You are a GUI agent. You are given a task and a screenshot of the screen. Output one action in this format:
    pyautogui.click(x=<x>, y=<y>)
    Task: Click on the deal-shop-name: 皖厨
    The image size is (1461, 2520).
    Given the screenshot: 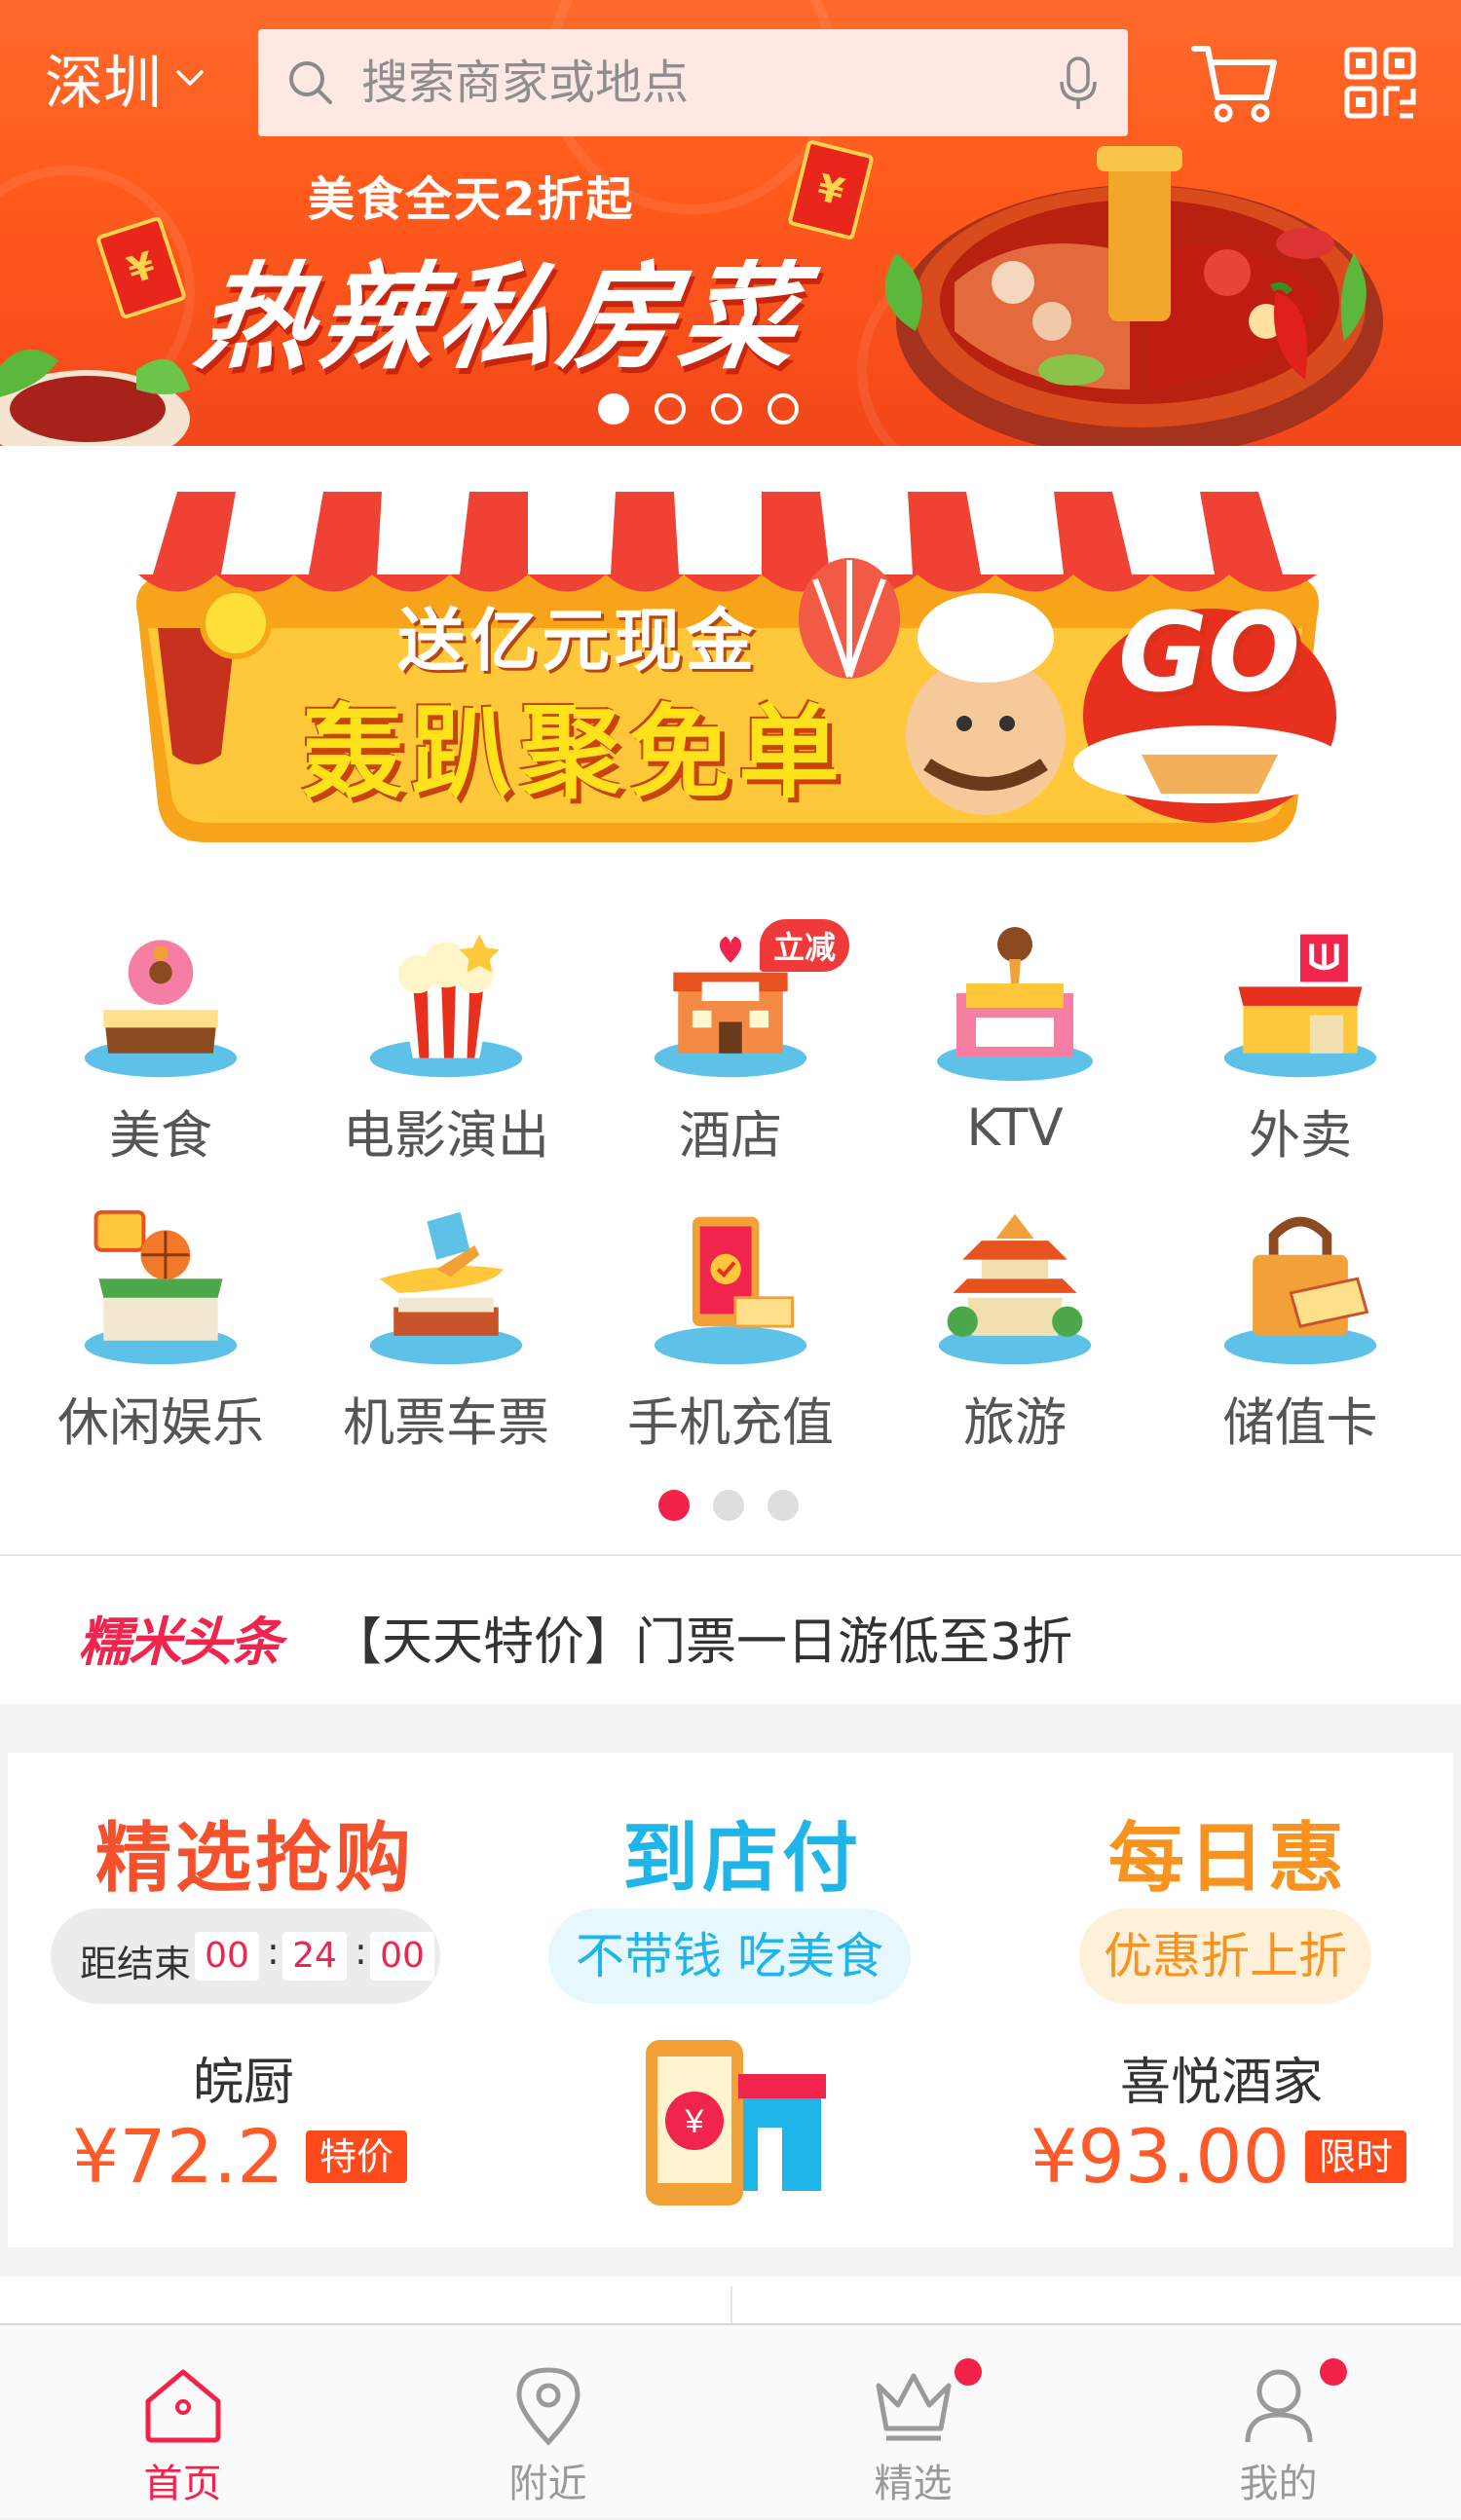 What is the action you would take?
    pyautogui.click(x=244, y=2083)
    